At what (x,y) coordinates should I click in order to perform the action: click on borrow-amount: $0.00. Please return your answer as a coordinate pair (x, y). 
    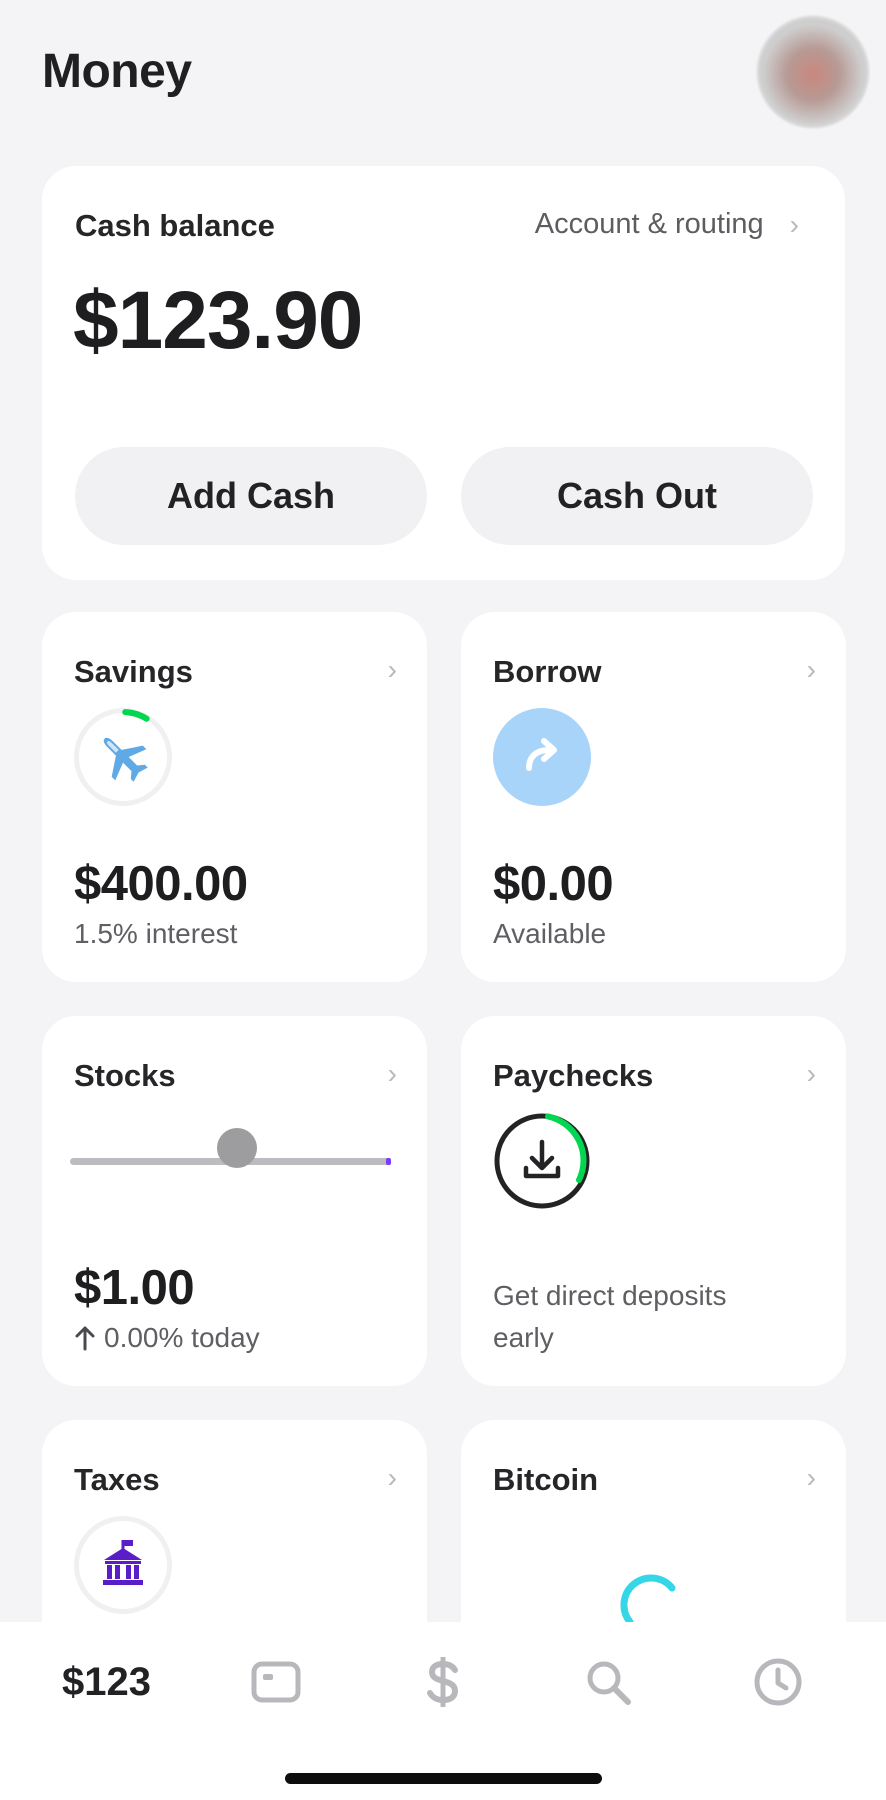
    Looking at the image, I should click on (553, 884).